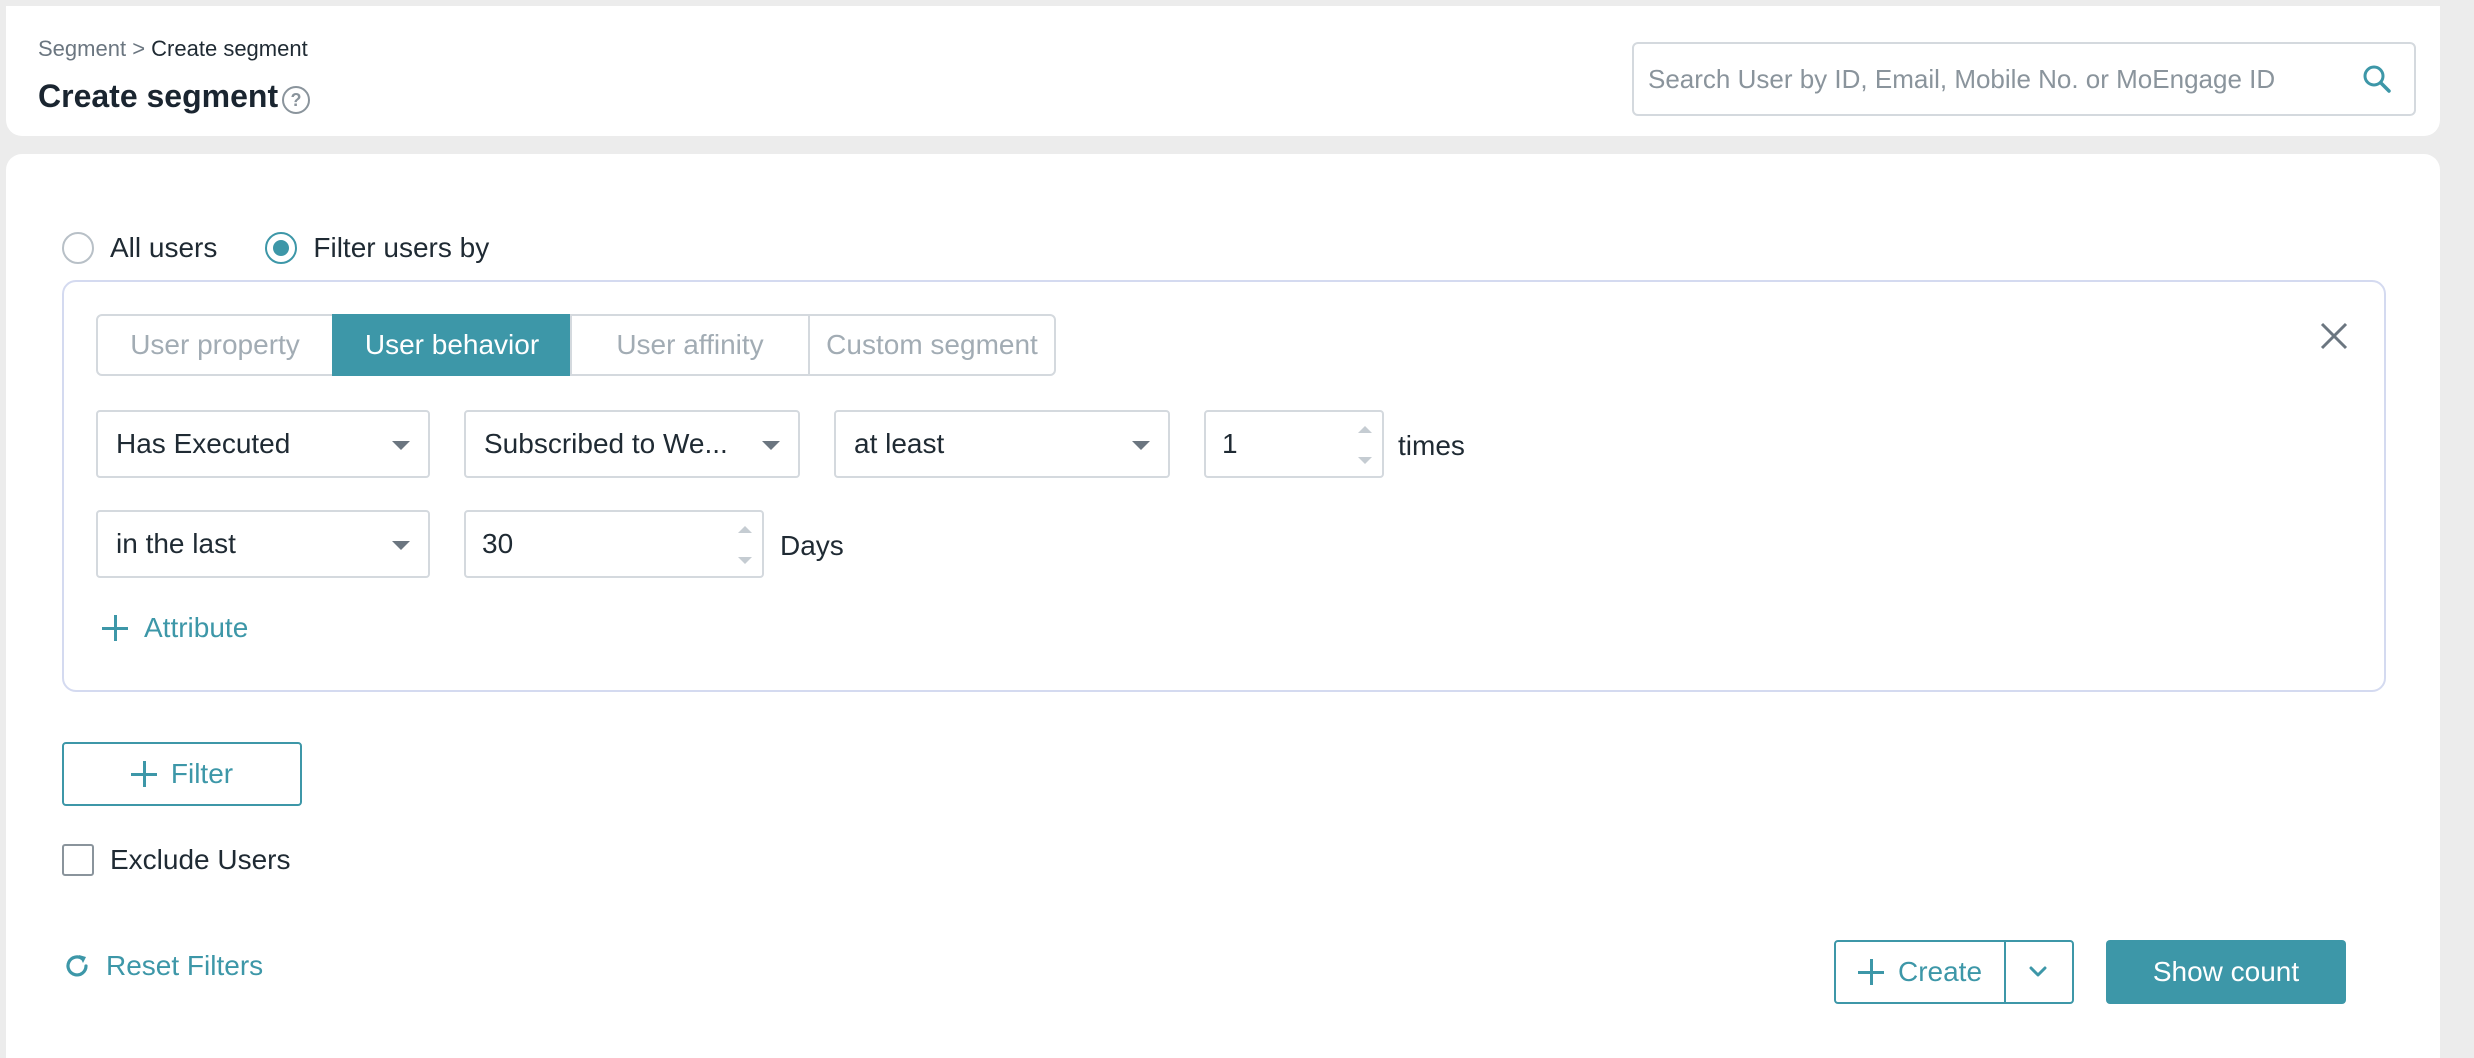 Image resolution: width=2474 pixels, height=1058 pixels. What do you see at coordinates (202, 774) in the screenshot?
I see `add-filter-label: Filter` at bounding box center [202, 774].